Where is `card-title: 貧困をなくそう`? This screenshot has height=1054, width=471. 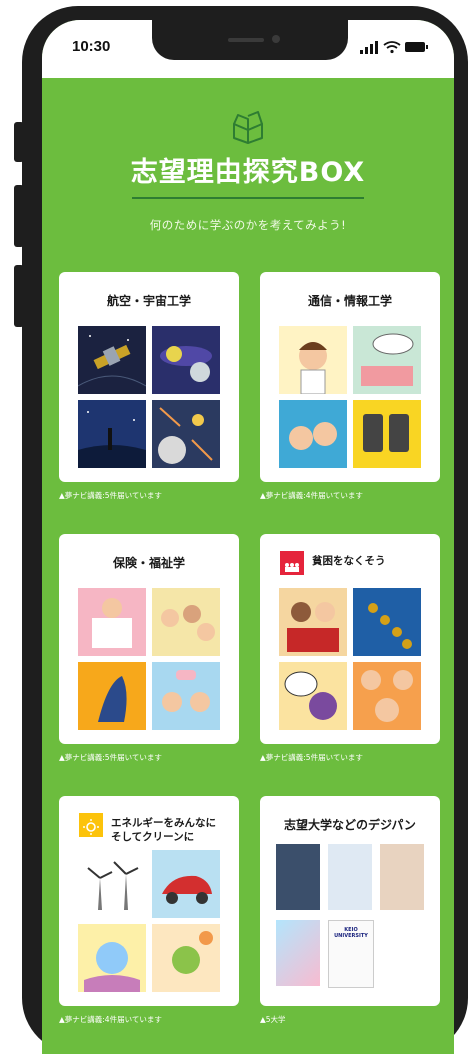
card-title: 貧困をなくそう is located at coordinates (349, 561).